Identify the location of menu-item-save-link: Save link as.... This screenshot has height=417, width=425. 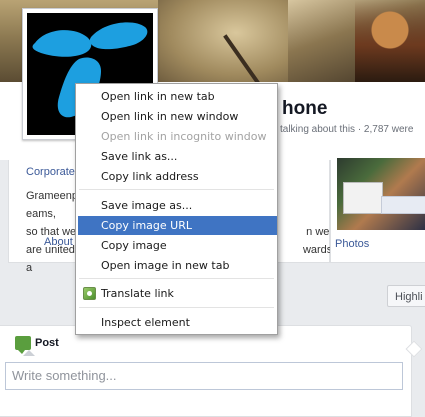
(176, 156).